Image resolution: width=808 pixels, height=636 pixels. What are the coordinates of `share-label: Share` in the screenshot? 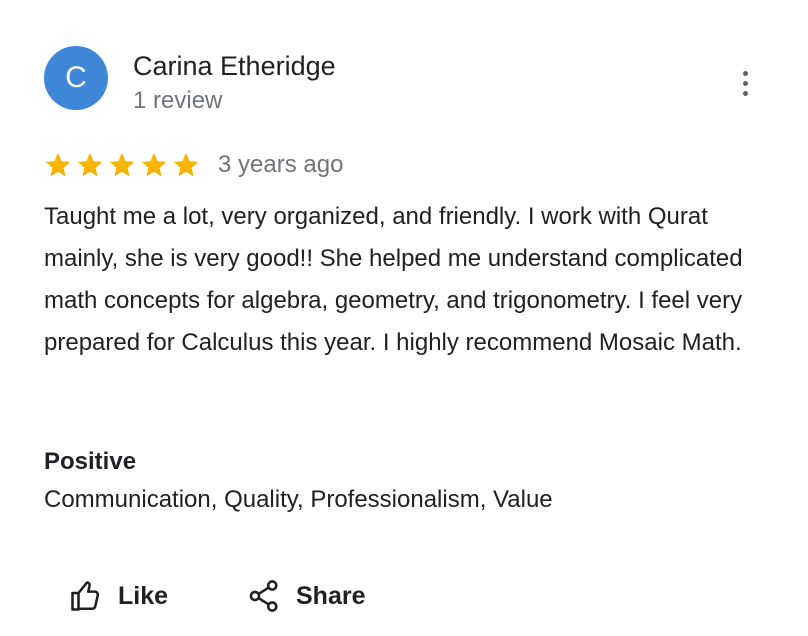 It's located at (331, 595).